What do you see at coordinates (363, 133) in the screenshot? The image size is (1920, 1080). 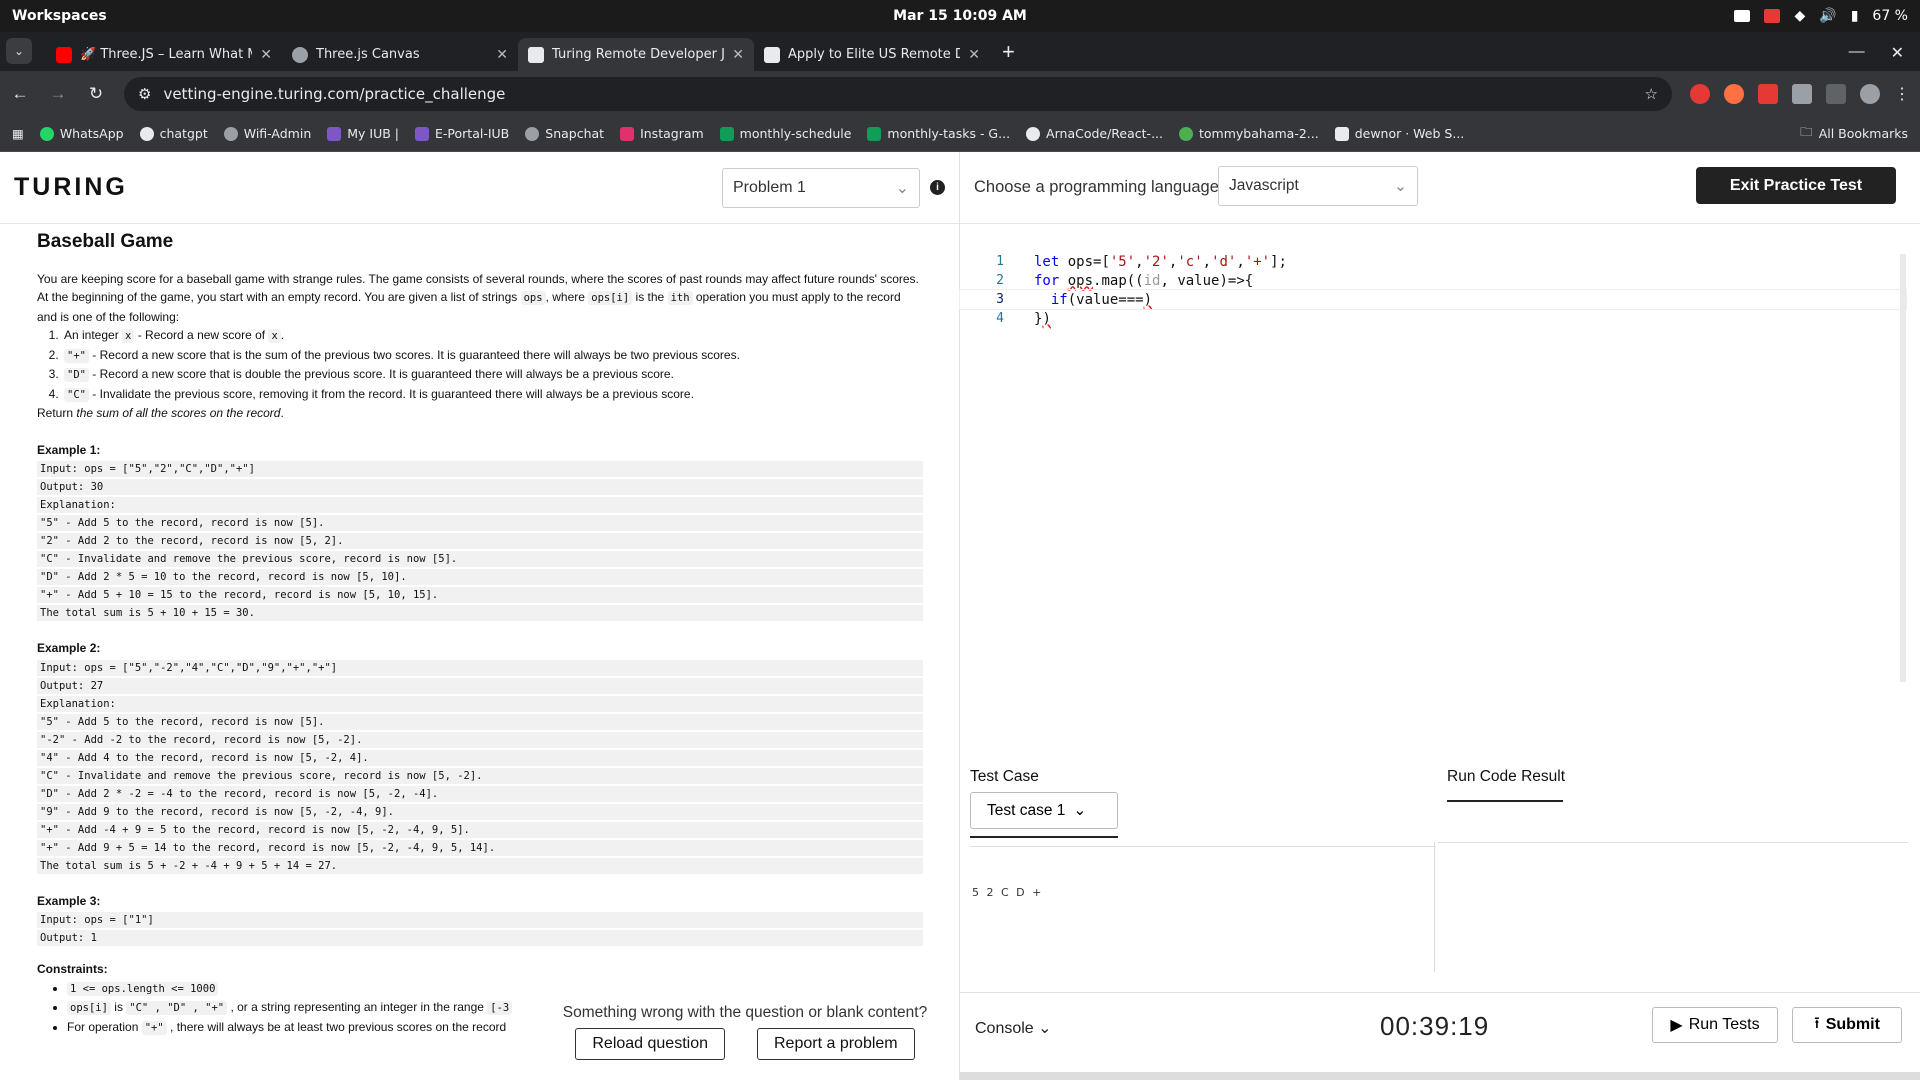 I see `bookmark-item: My IUB |` at bounding box center [363, 133].